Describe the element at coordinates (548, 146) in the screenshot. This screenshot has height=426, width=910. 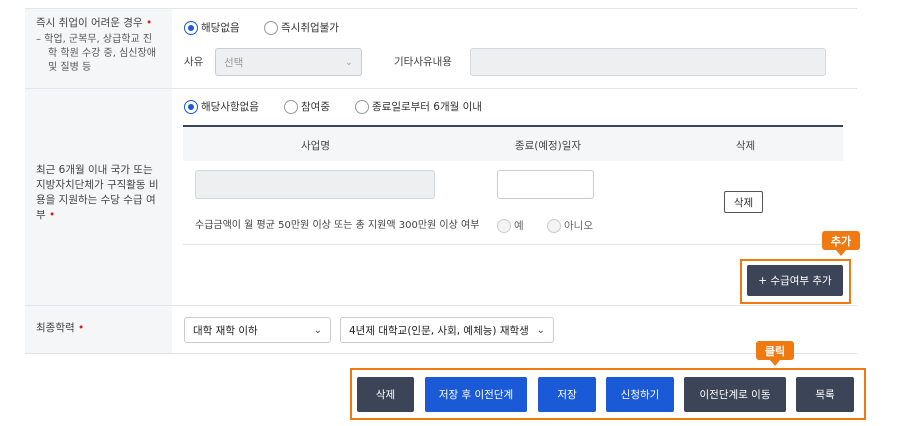
I see `col-enddate: 종료(예정)일자` at that location.